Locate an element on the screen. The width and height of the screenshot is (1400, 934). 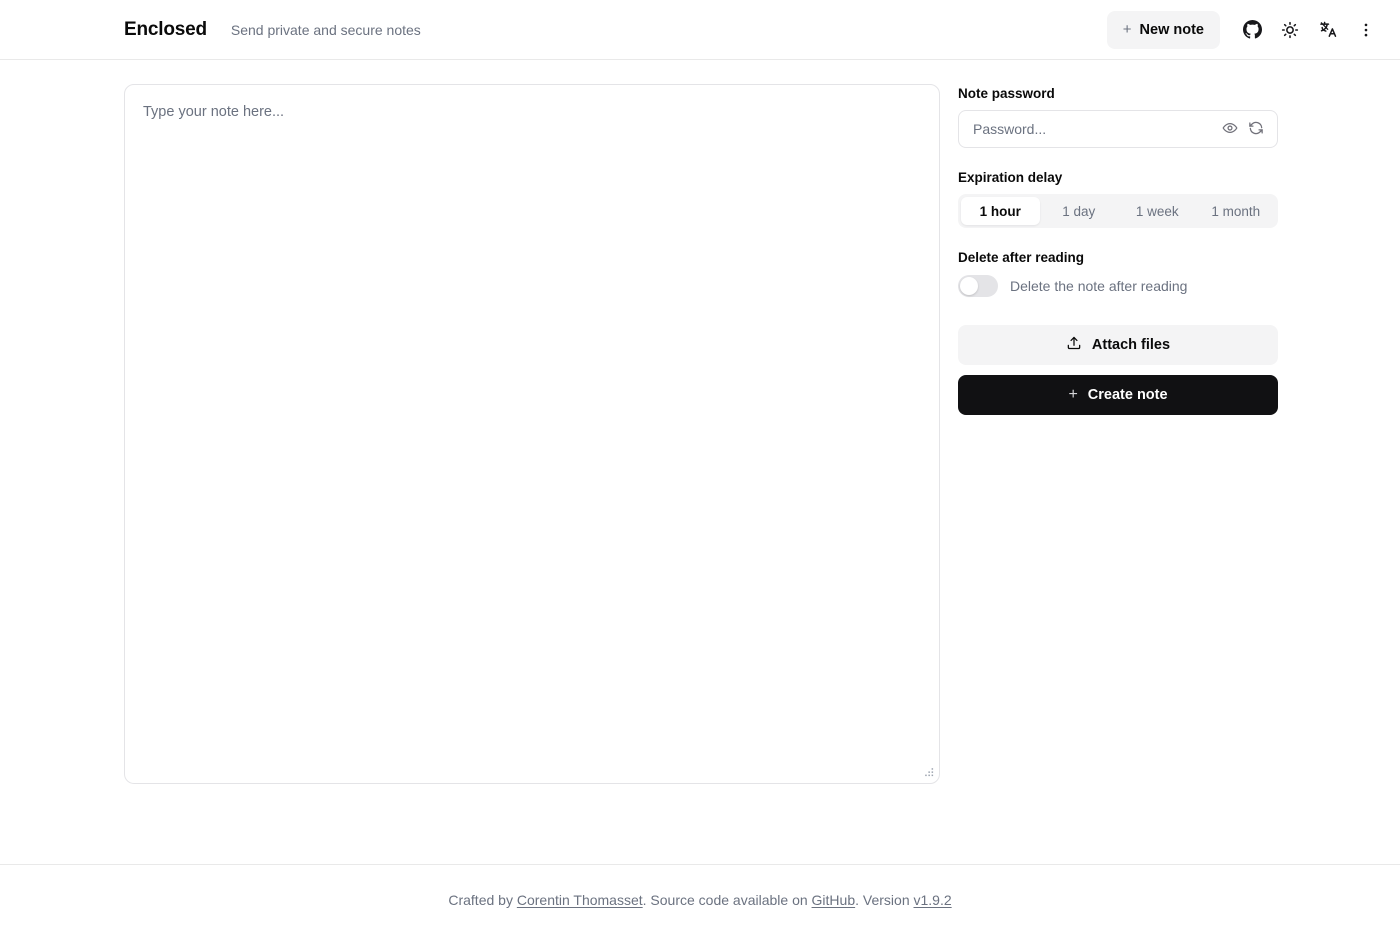
toggle-password-visibility-button is located at coordinates (1230, 129).